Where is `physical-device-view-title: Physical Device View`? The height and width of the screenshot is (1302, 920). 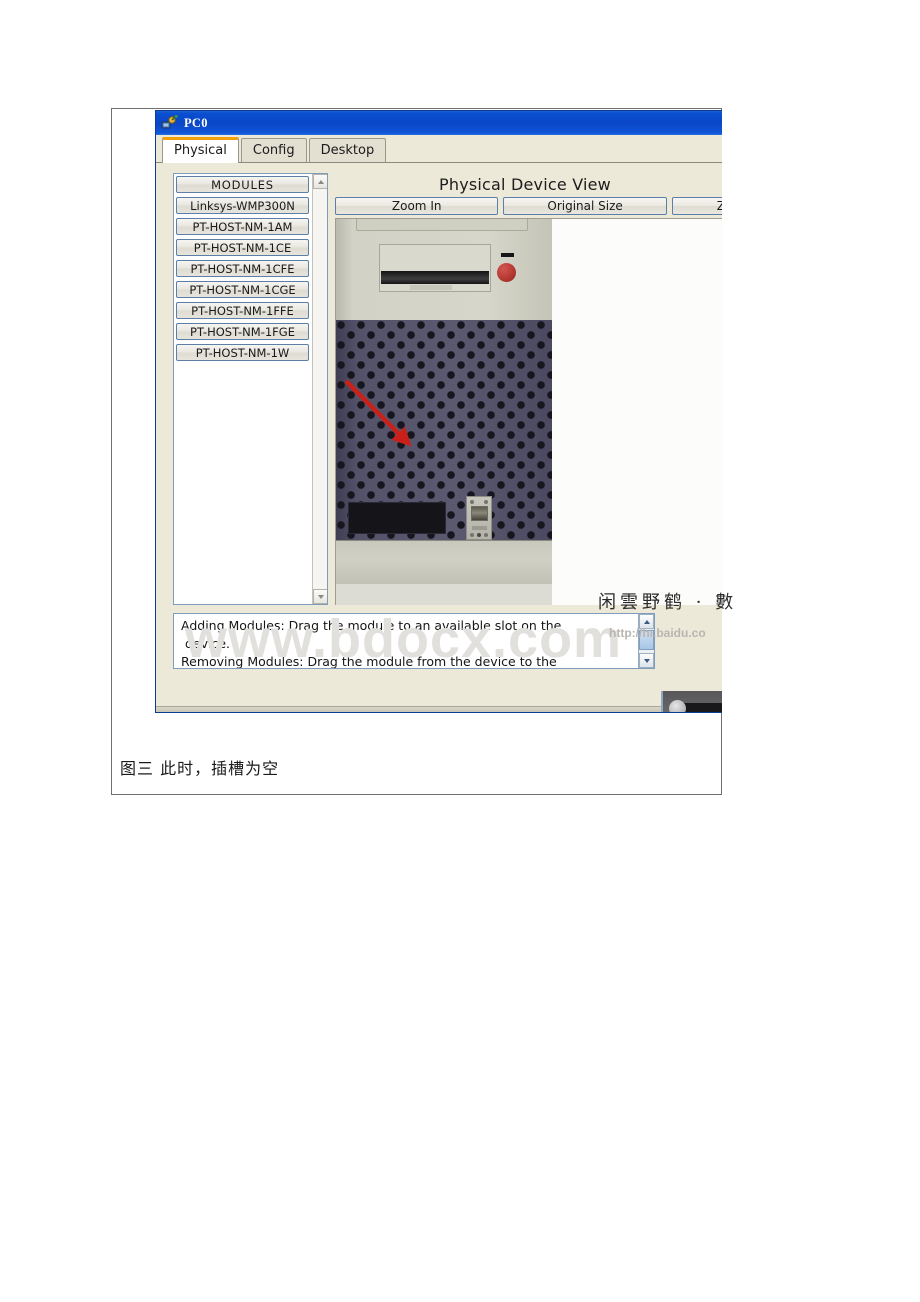
physical-device-view-title: Physical Device View is located at coordinates (525, 184).